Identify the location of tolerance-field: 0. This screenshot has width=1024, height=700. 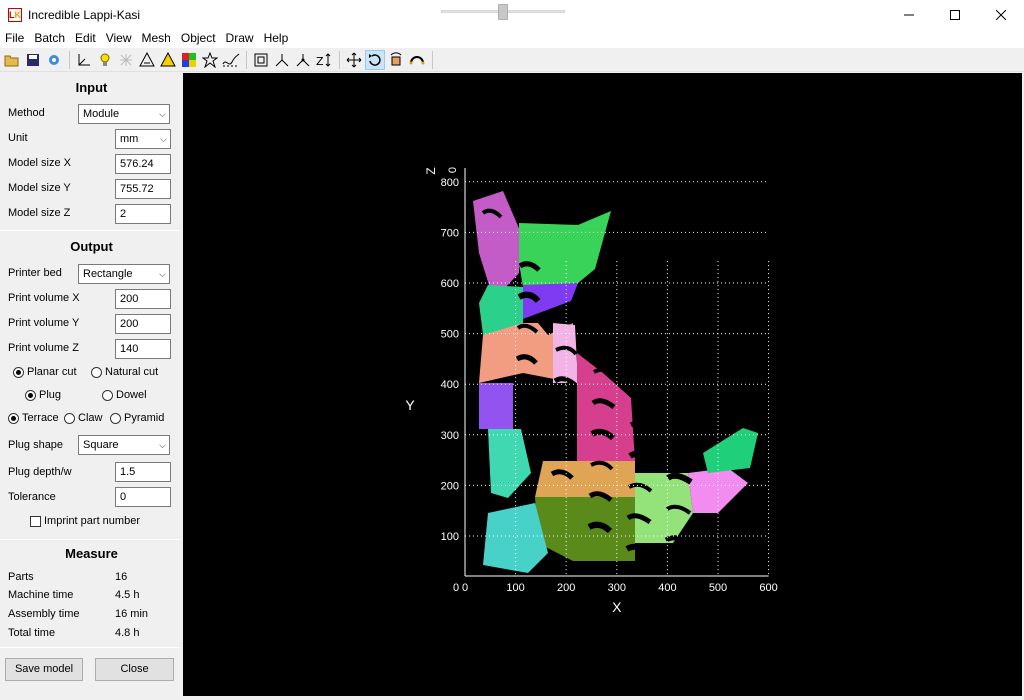
(143, 497).